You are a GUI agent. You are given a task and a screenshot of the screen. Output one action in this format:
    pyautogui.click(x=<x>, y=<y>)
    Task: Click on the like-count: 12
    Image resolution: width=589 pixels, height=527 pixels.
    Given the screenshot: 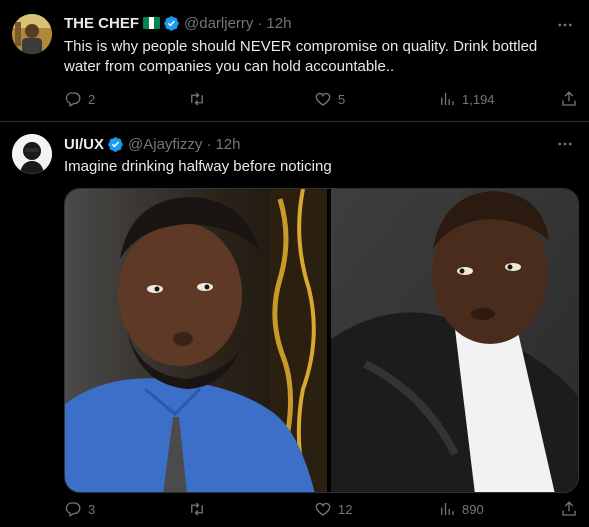 What is the action you would take?
    pyautogui.click(x=345, y=509)
    